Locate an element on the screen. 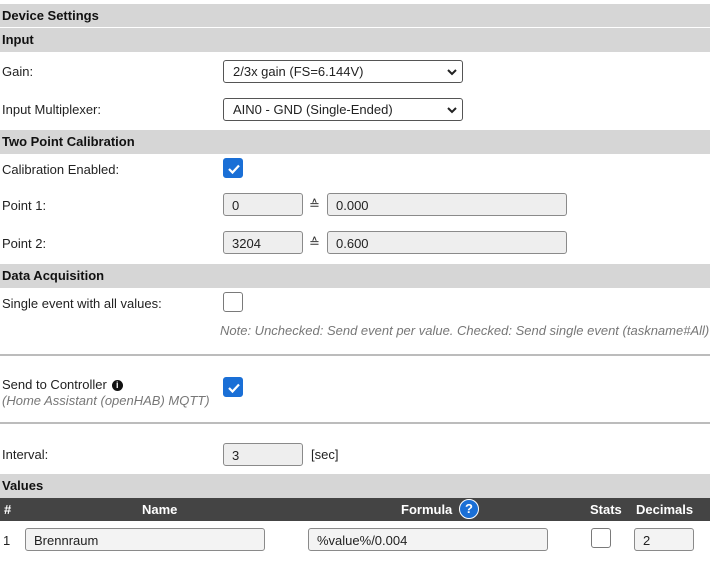  interval-input: 3 is located at coordinates (263, 454).